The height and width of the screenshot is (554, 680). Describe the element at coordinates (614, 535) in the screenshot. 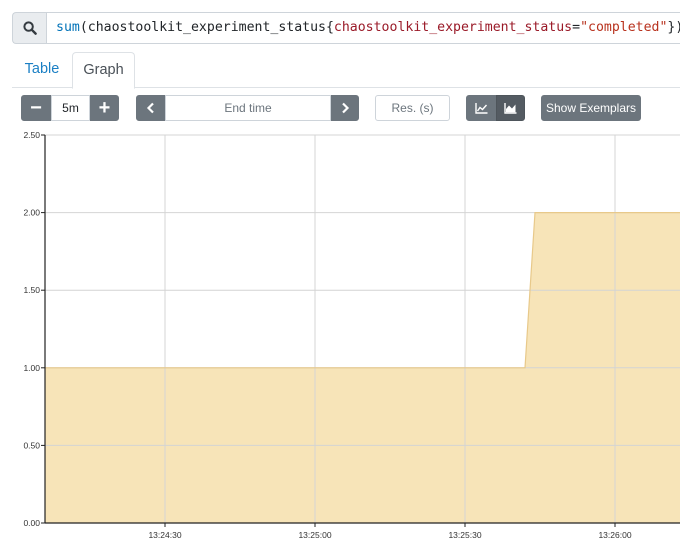

I see `x-tick-label: 13:26:00` at that location.